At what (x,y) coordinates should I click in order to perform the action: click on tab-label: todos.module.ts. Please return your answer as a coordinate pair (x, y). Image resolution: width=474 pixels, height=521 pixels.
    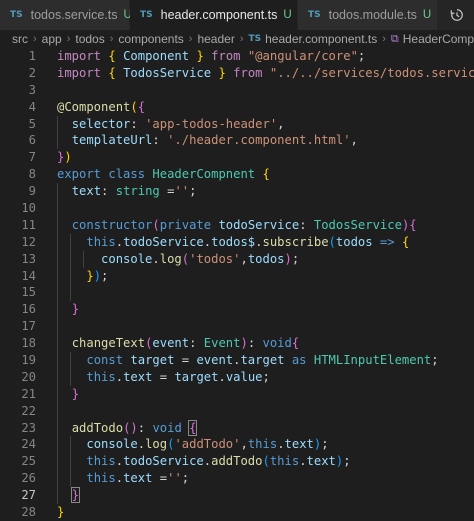
    Looking at the image, I should click on (372, 15).